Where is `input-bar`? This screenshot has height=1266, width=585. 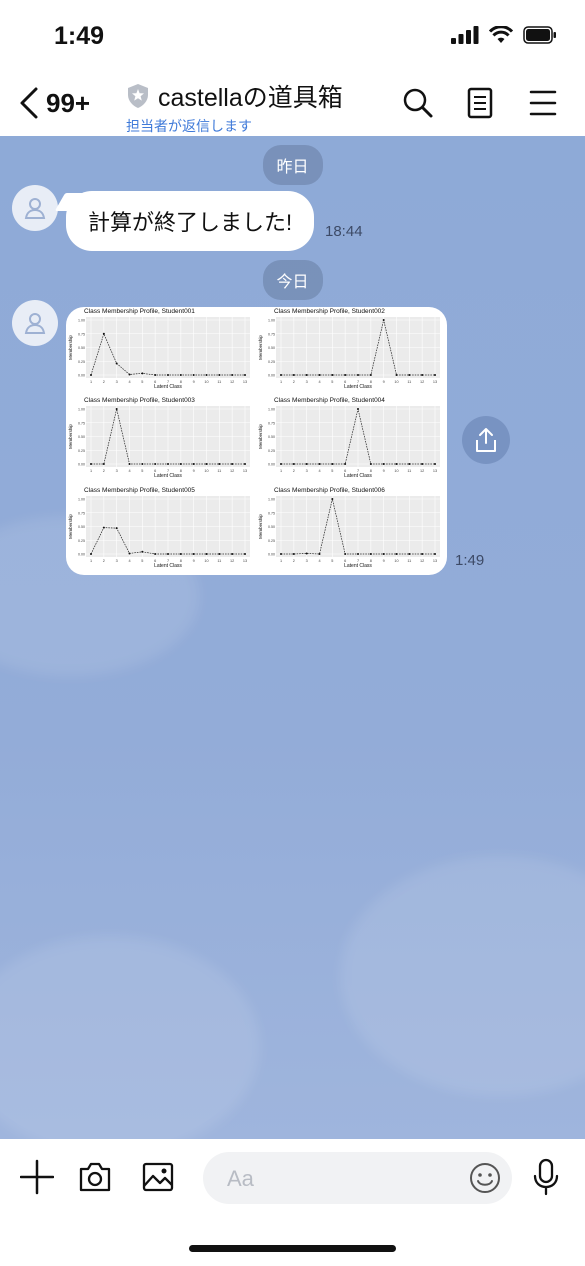 input-bar is located at coordinates (292, 1202).